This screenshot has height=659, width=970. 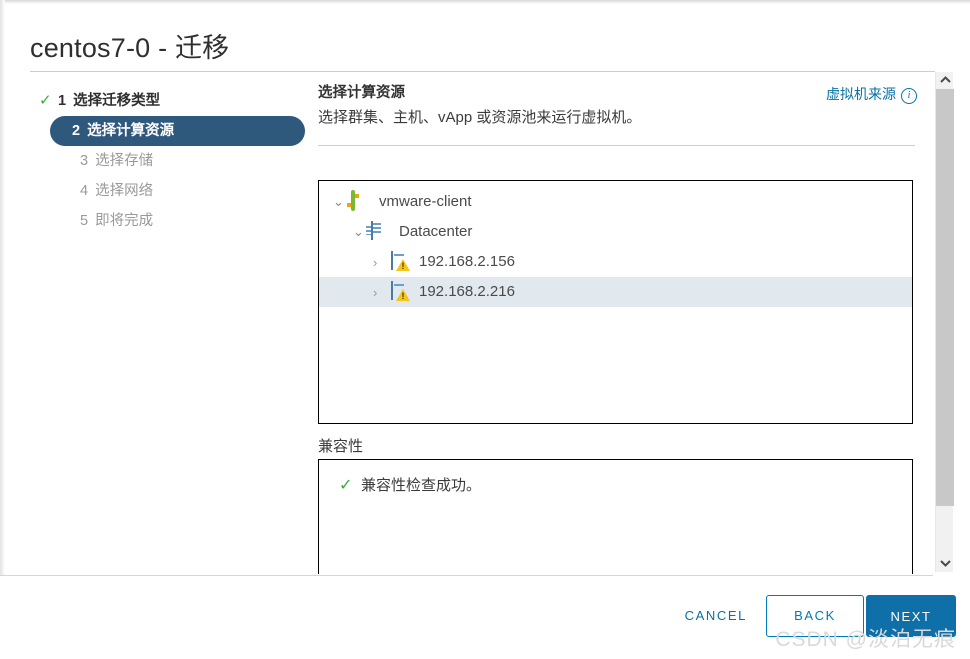 What do you see at coordinates (861, 94) in the screenshot?
I see `vm-source-link-label: 虚拟机来源` at bounding box center [861, 94].